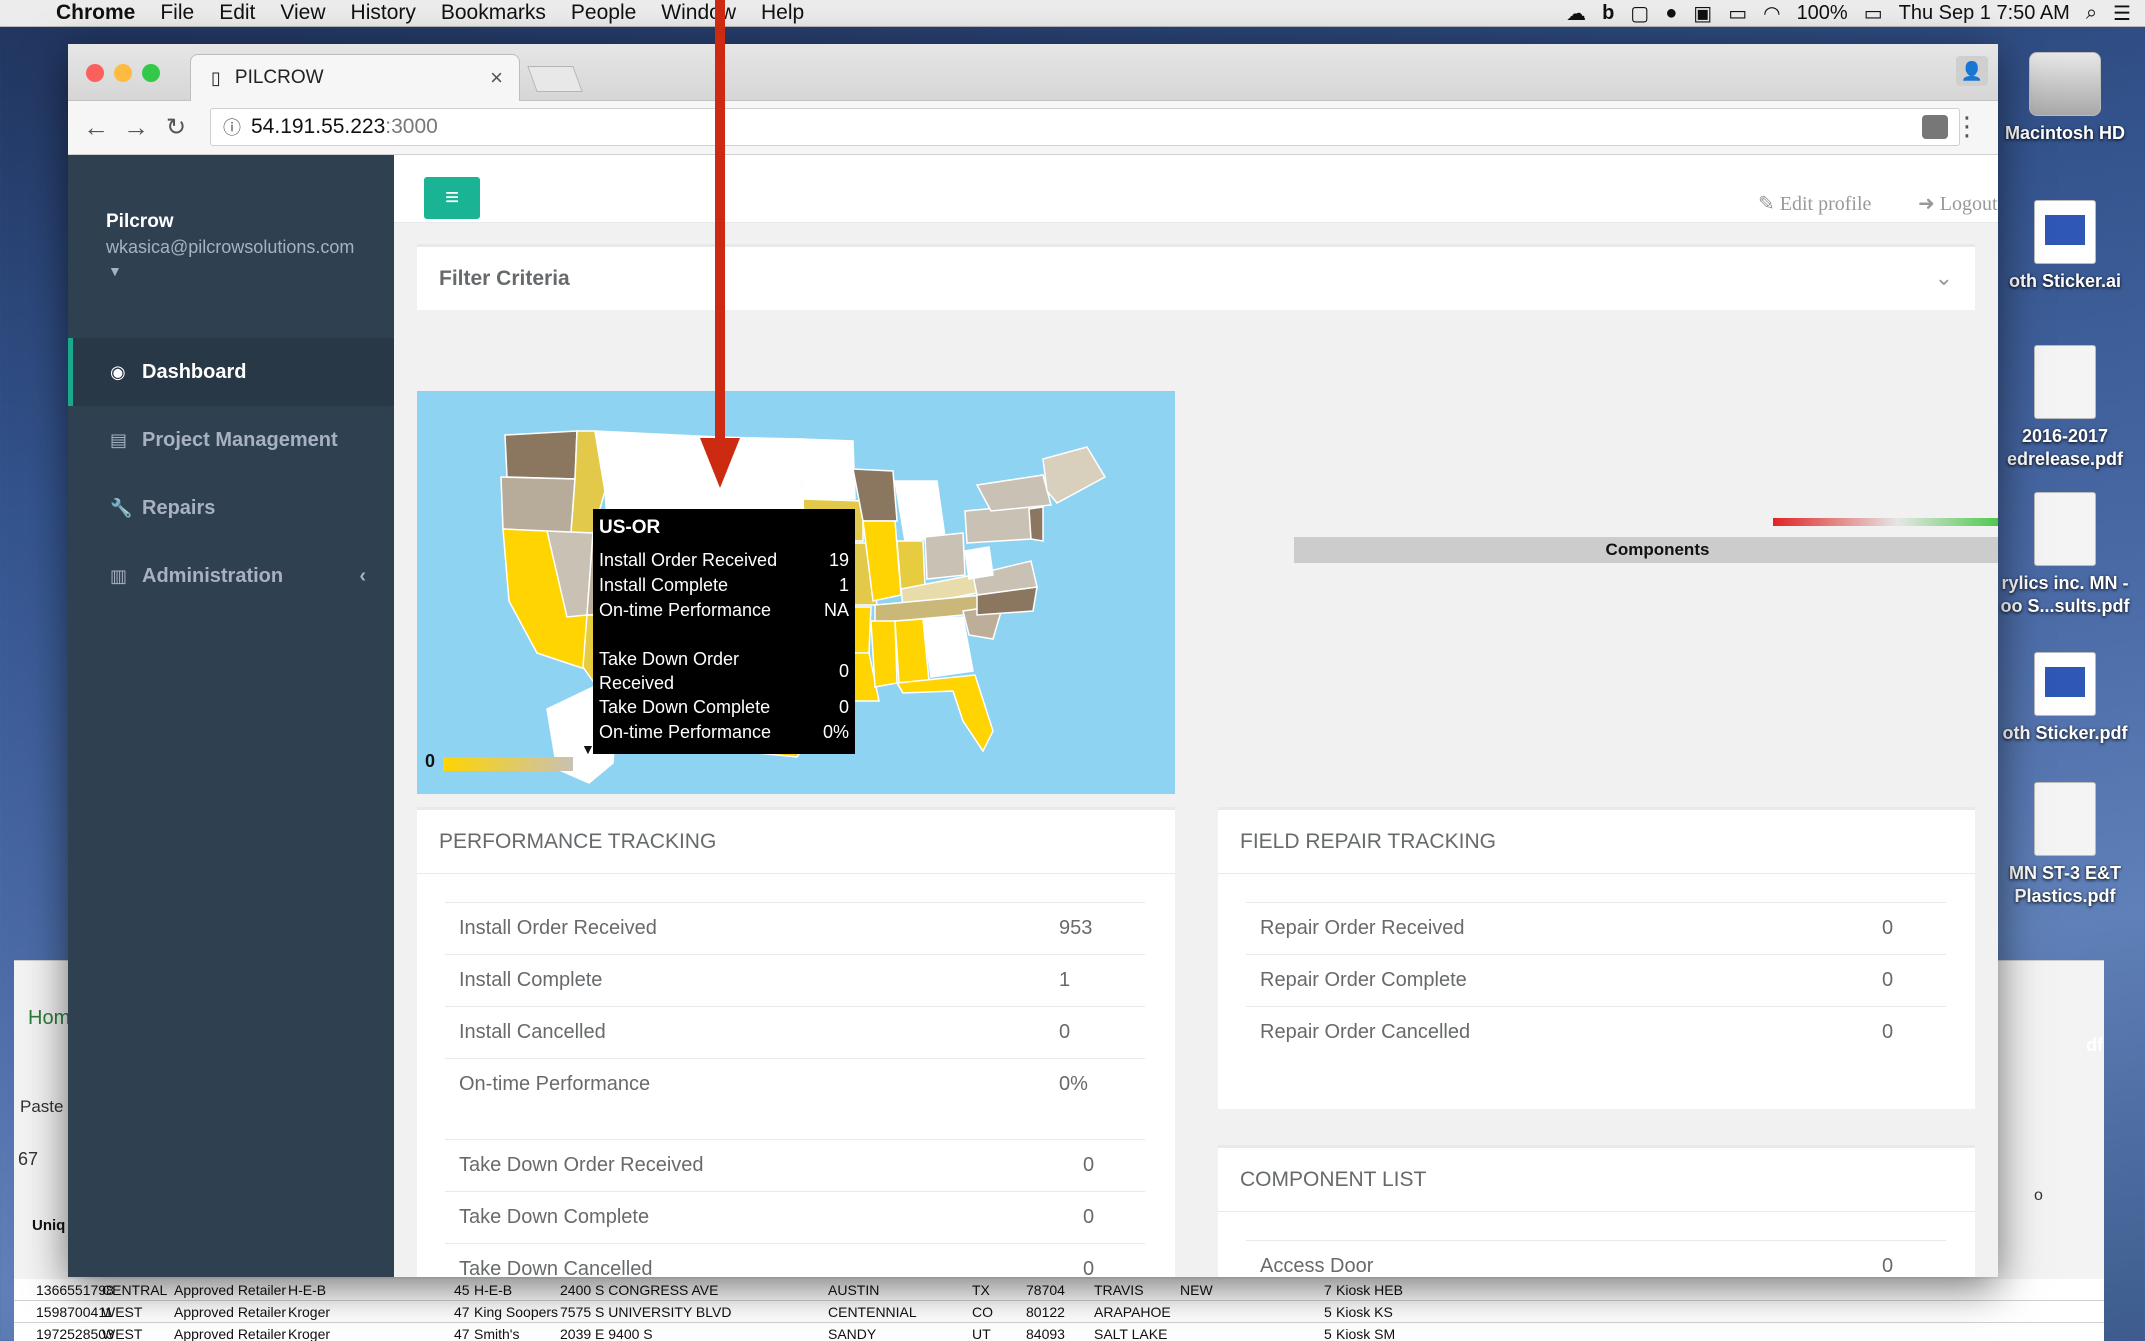 The image size is (2145, 1341). I want to click on state-mn, so click(828, 469).